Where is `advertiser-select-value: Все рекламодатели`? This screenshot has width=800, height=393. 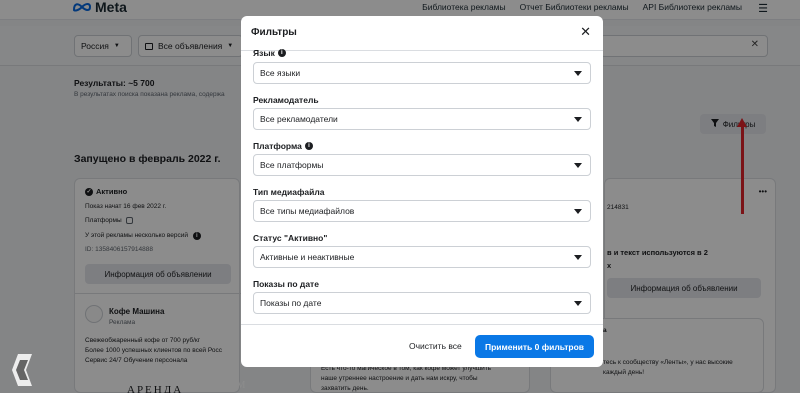 advertiser-select-value: Все рекламодатели is located at coordinates (299, 119).